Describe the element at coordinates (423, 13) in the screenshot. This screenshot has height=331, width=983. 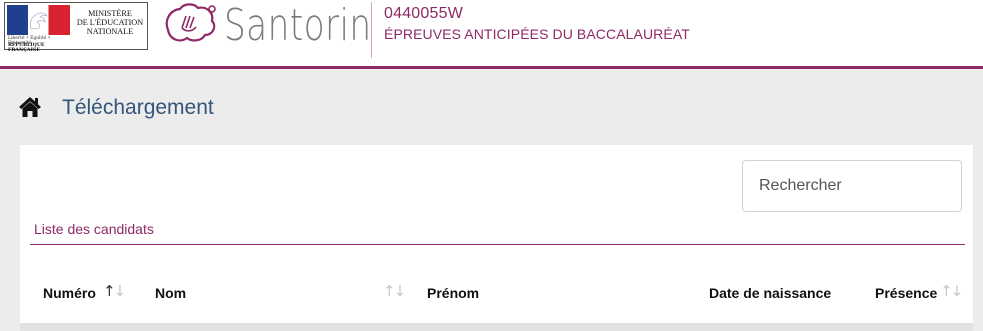
I see `establishment-code: 0440055W` at that location.